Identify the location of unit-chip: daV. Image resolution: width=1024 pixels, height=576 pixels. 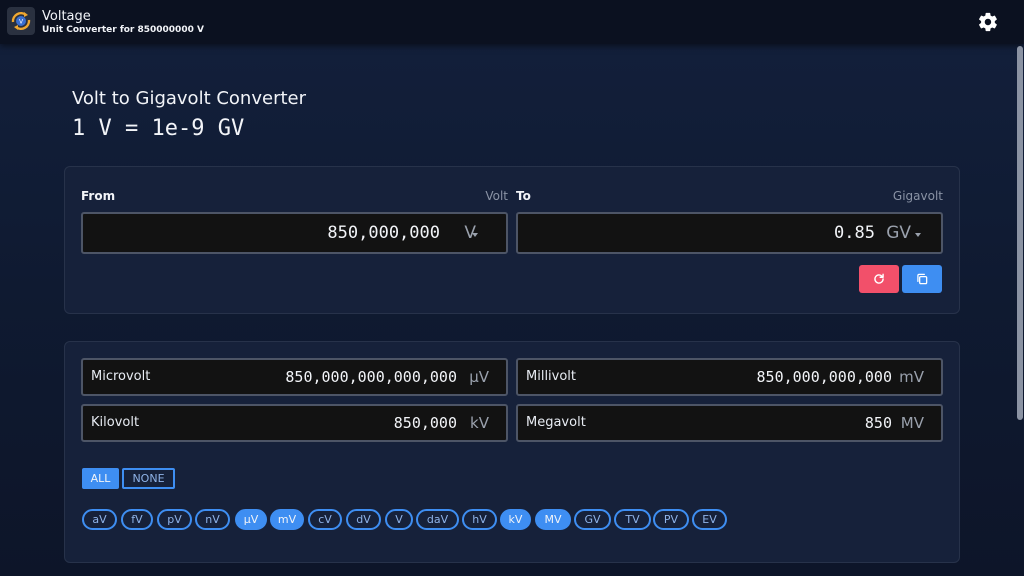
(437, 519).